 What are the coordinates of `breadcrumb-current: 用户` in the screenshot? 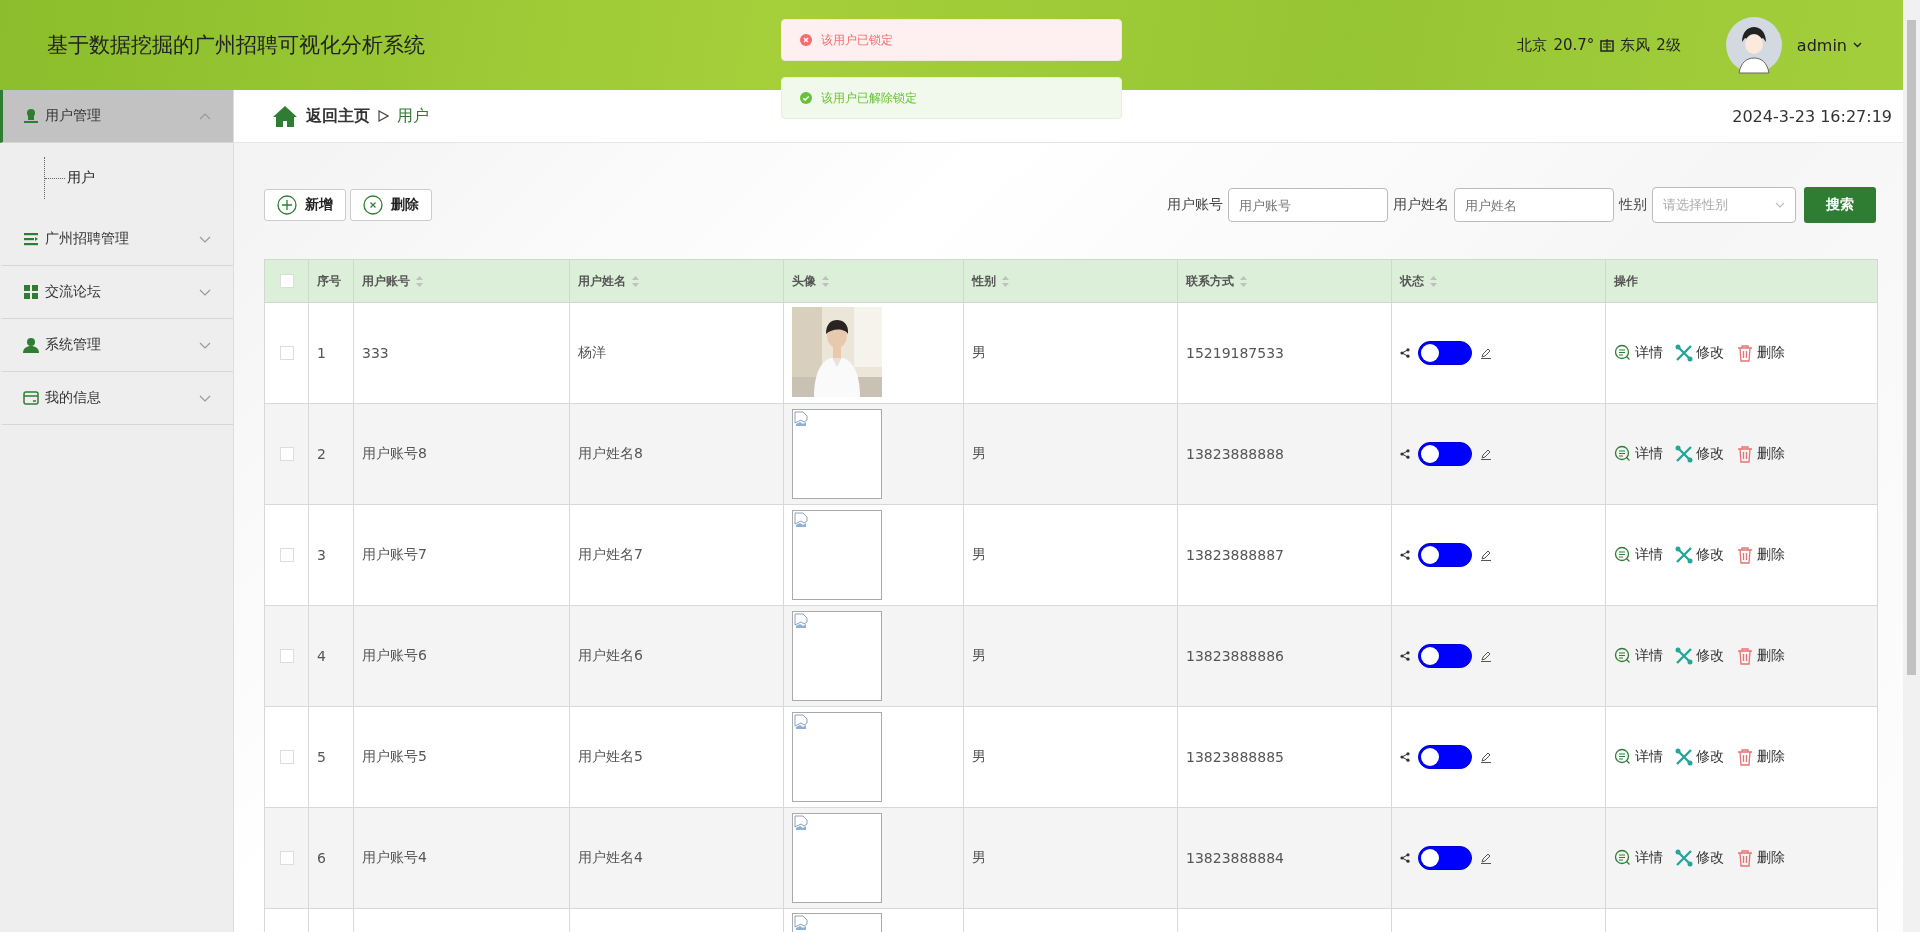 It's located at (413, 116).